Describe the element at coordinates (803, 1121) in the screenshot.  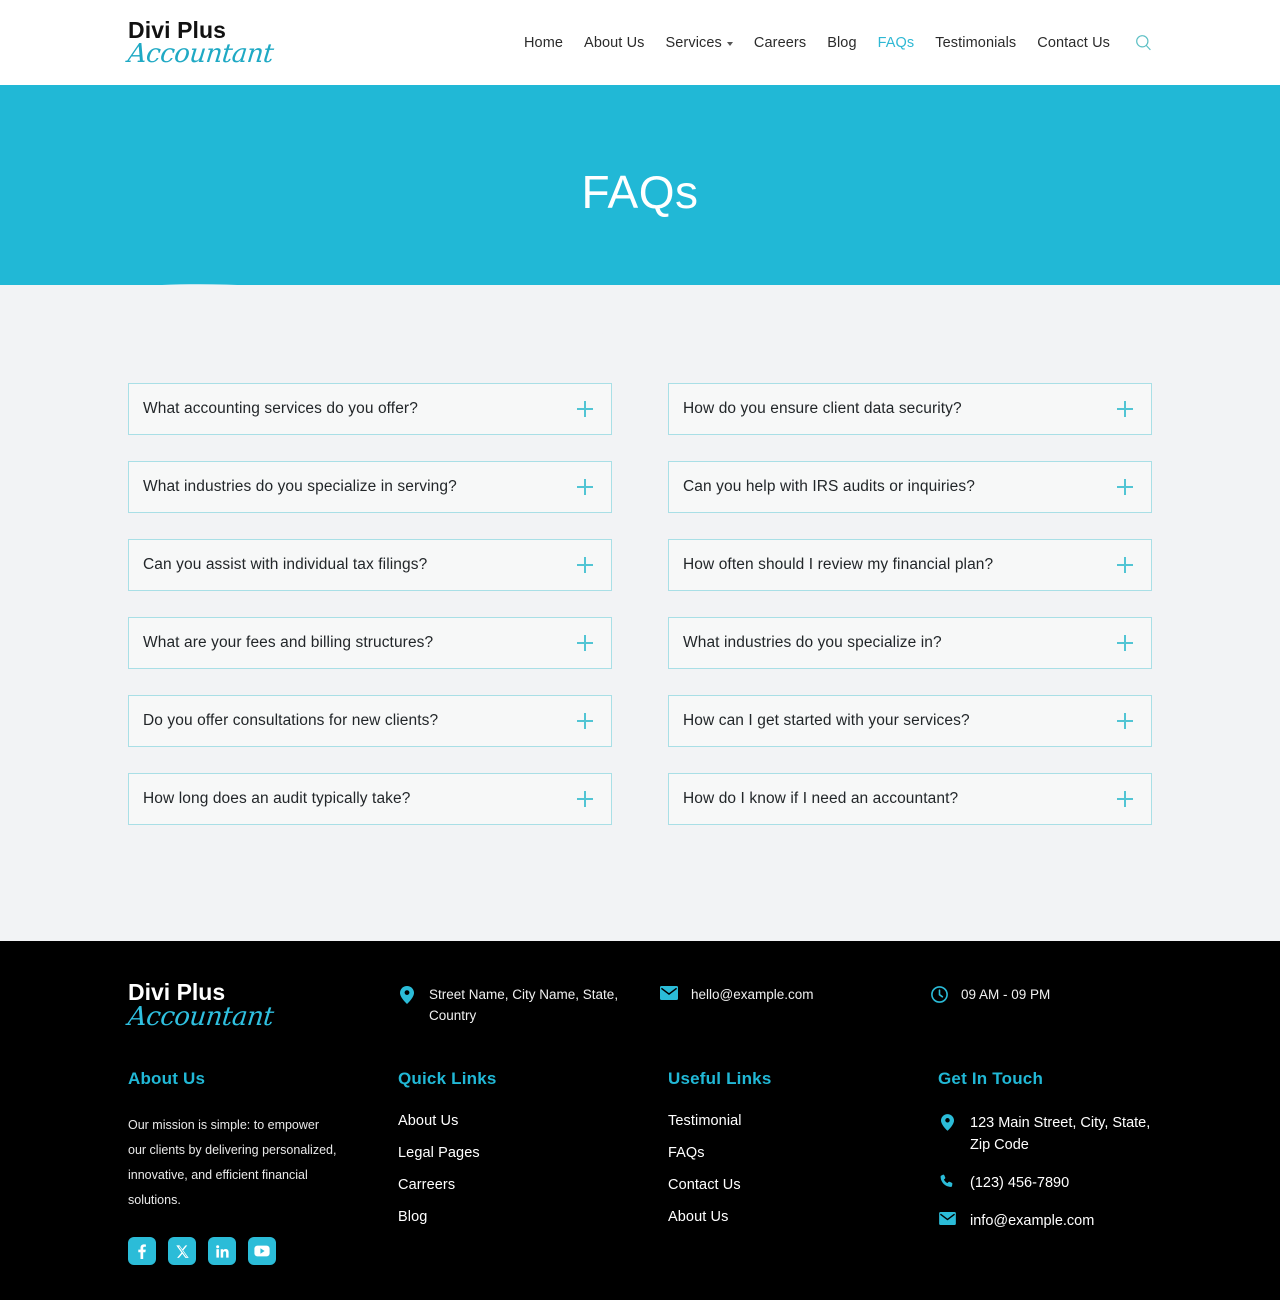
I see `footer-link-testimonial: Testimonial` at that location.